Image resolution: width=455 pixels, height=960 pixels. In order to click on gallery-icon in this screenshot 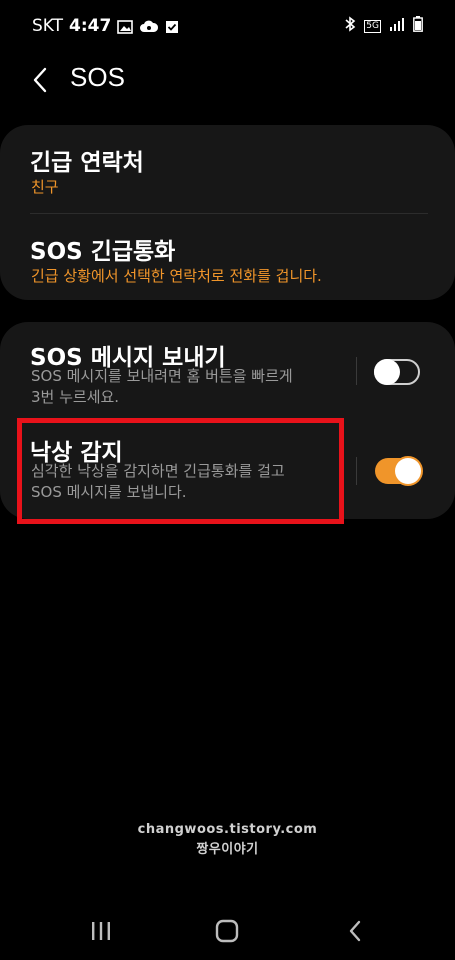, I will do `click(125, 26)`.